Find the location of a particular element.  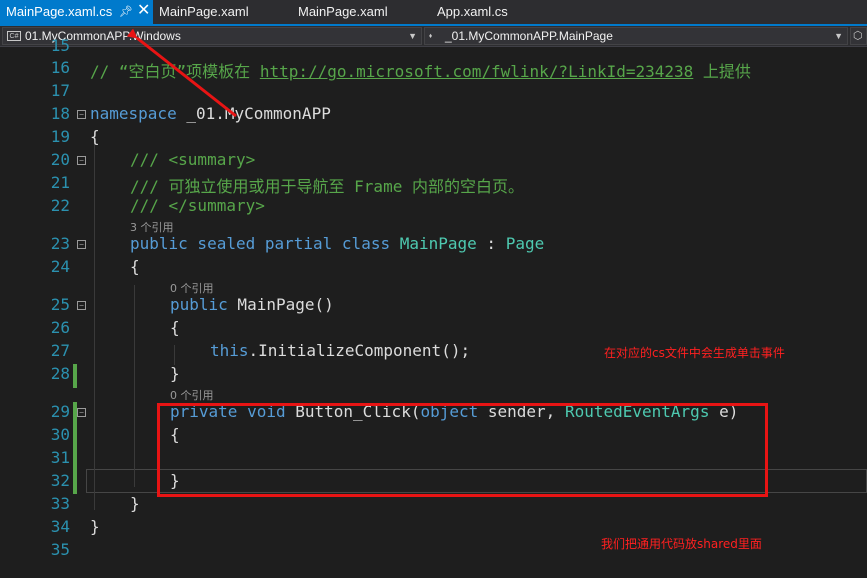

annotation-arrow is located at coordinates (181, 73).